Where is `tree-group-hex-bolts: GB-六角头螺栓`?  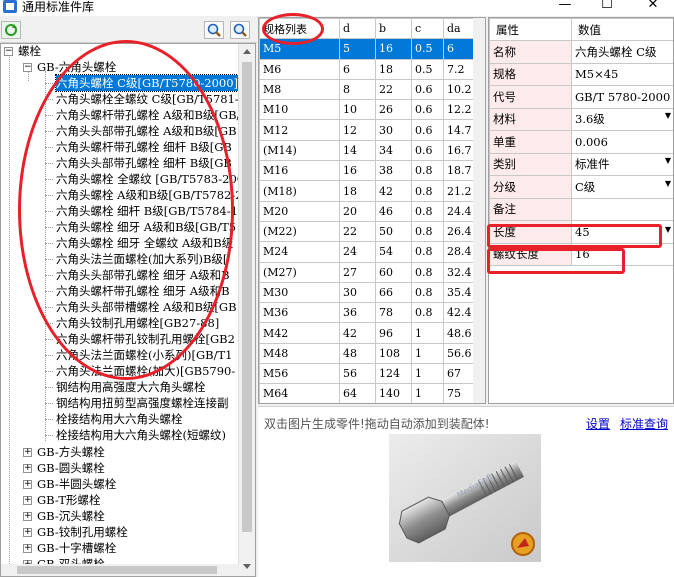 tree-group-hex-bolts: GB-六角头螺栓 is located at coordinates (76, 67).